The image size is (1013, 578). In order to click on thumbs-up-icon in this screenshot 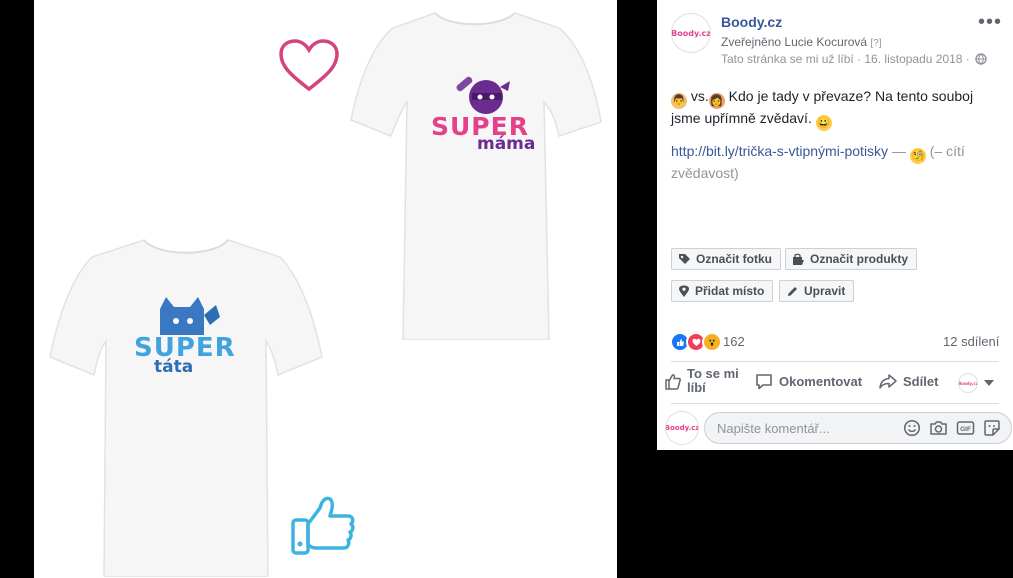, I will do `click(323, 525)`.